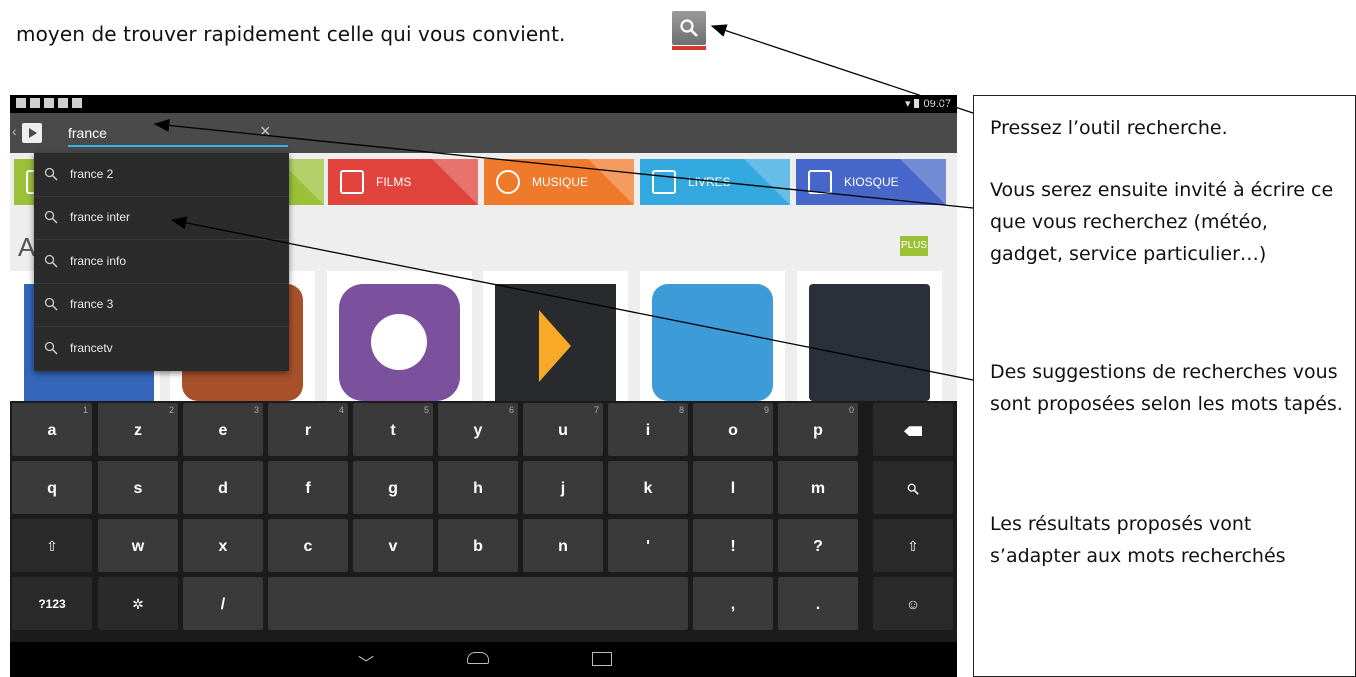  What do you see at coordinates (733, 545) in the screenshot?
I see `key-exclamation: !` at bounding box center [733, 545].